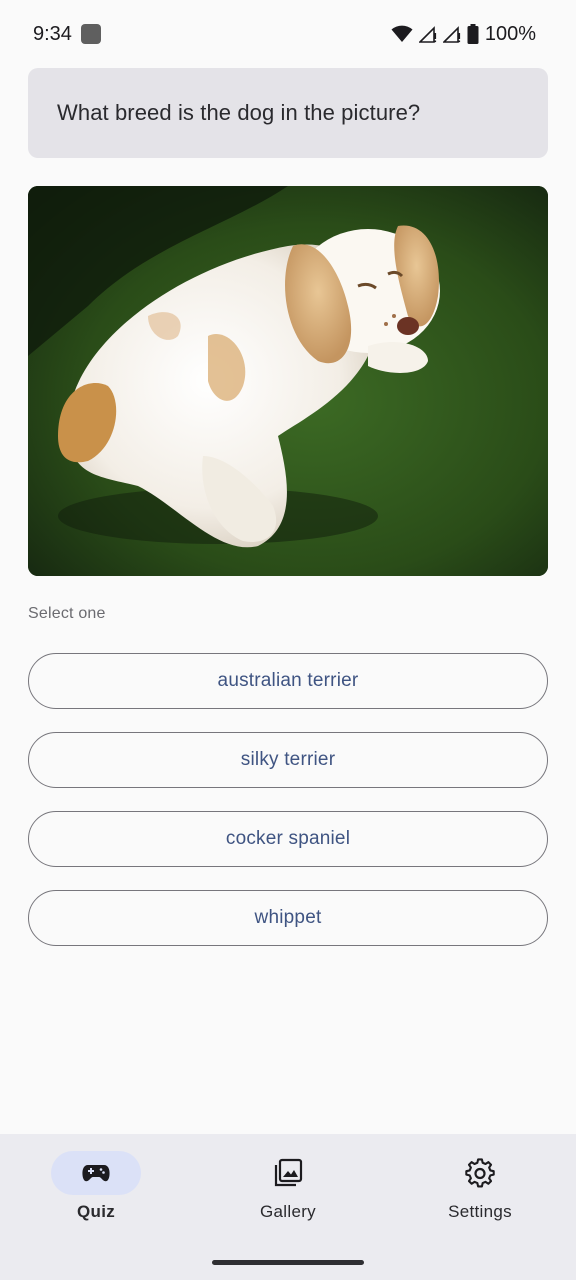  Describe the element at coordinates (239, 112) in the screenshot. I see `question-text: What breed is the dog in the picture?` at that location.